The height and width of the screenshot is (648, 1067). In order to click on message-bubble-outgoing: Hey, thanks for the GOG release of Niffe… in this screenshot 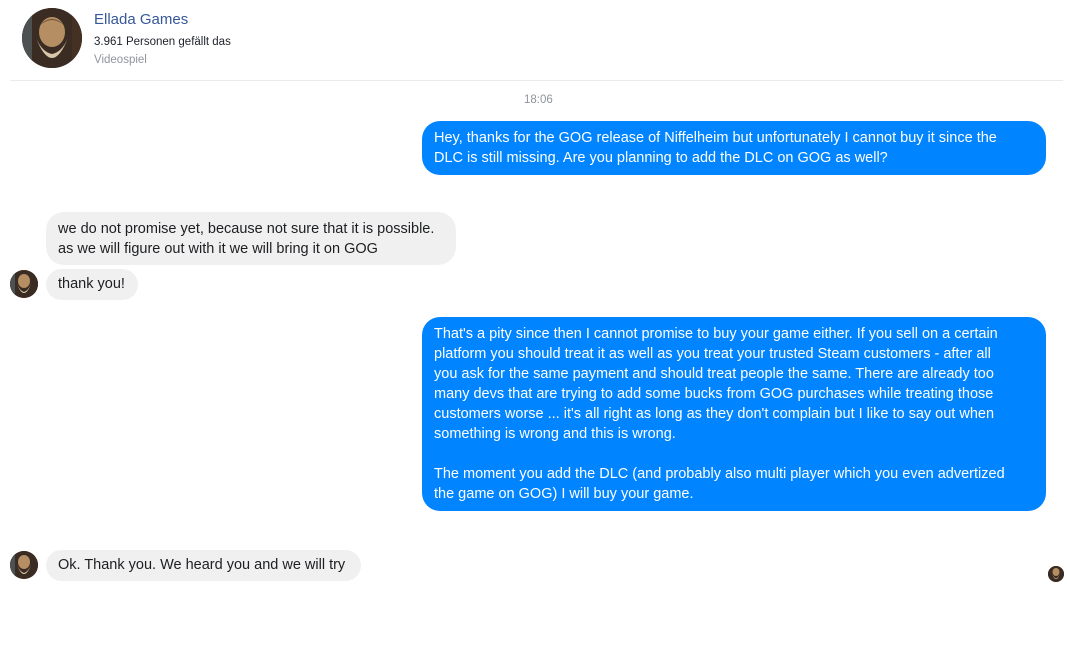, I will do `click(734, 148)`.